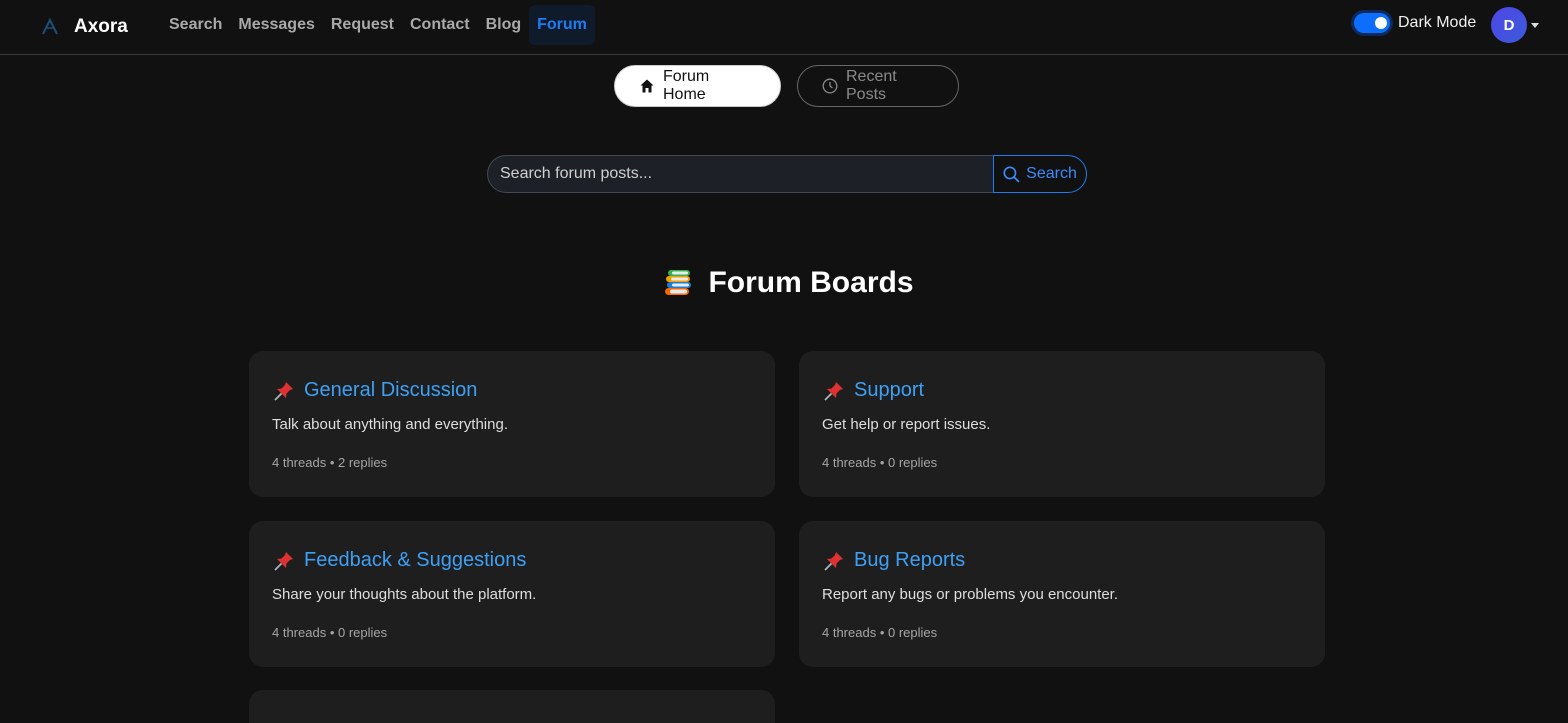 This screenshot has height=723, width=1568. What do you see at coordinates (1011, 174) in the screenshot?
I see `search-icon` at bounding box center [1011, 174].